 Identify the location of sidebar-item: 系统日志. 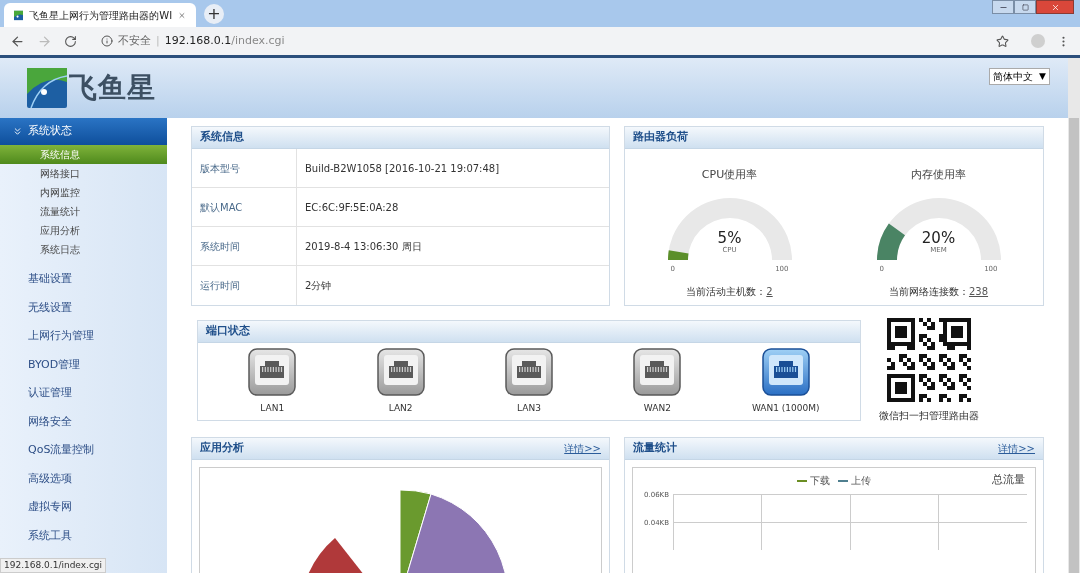
(83, 249).